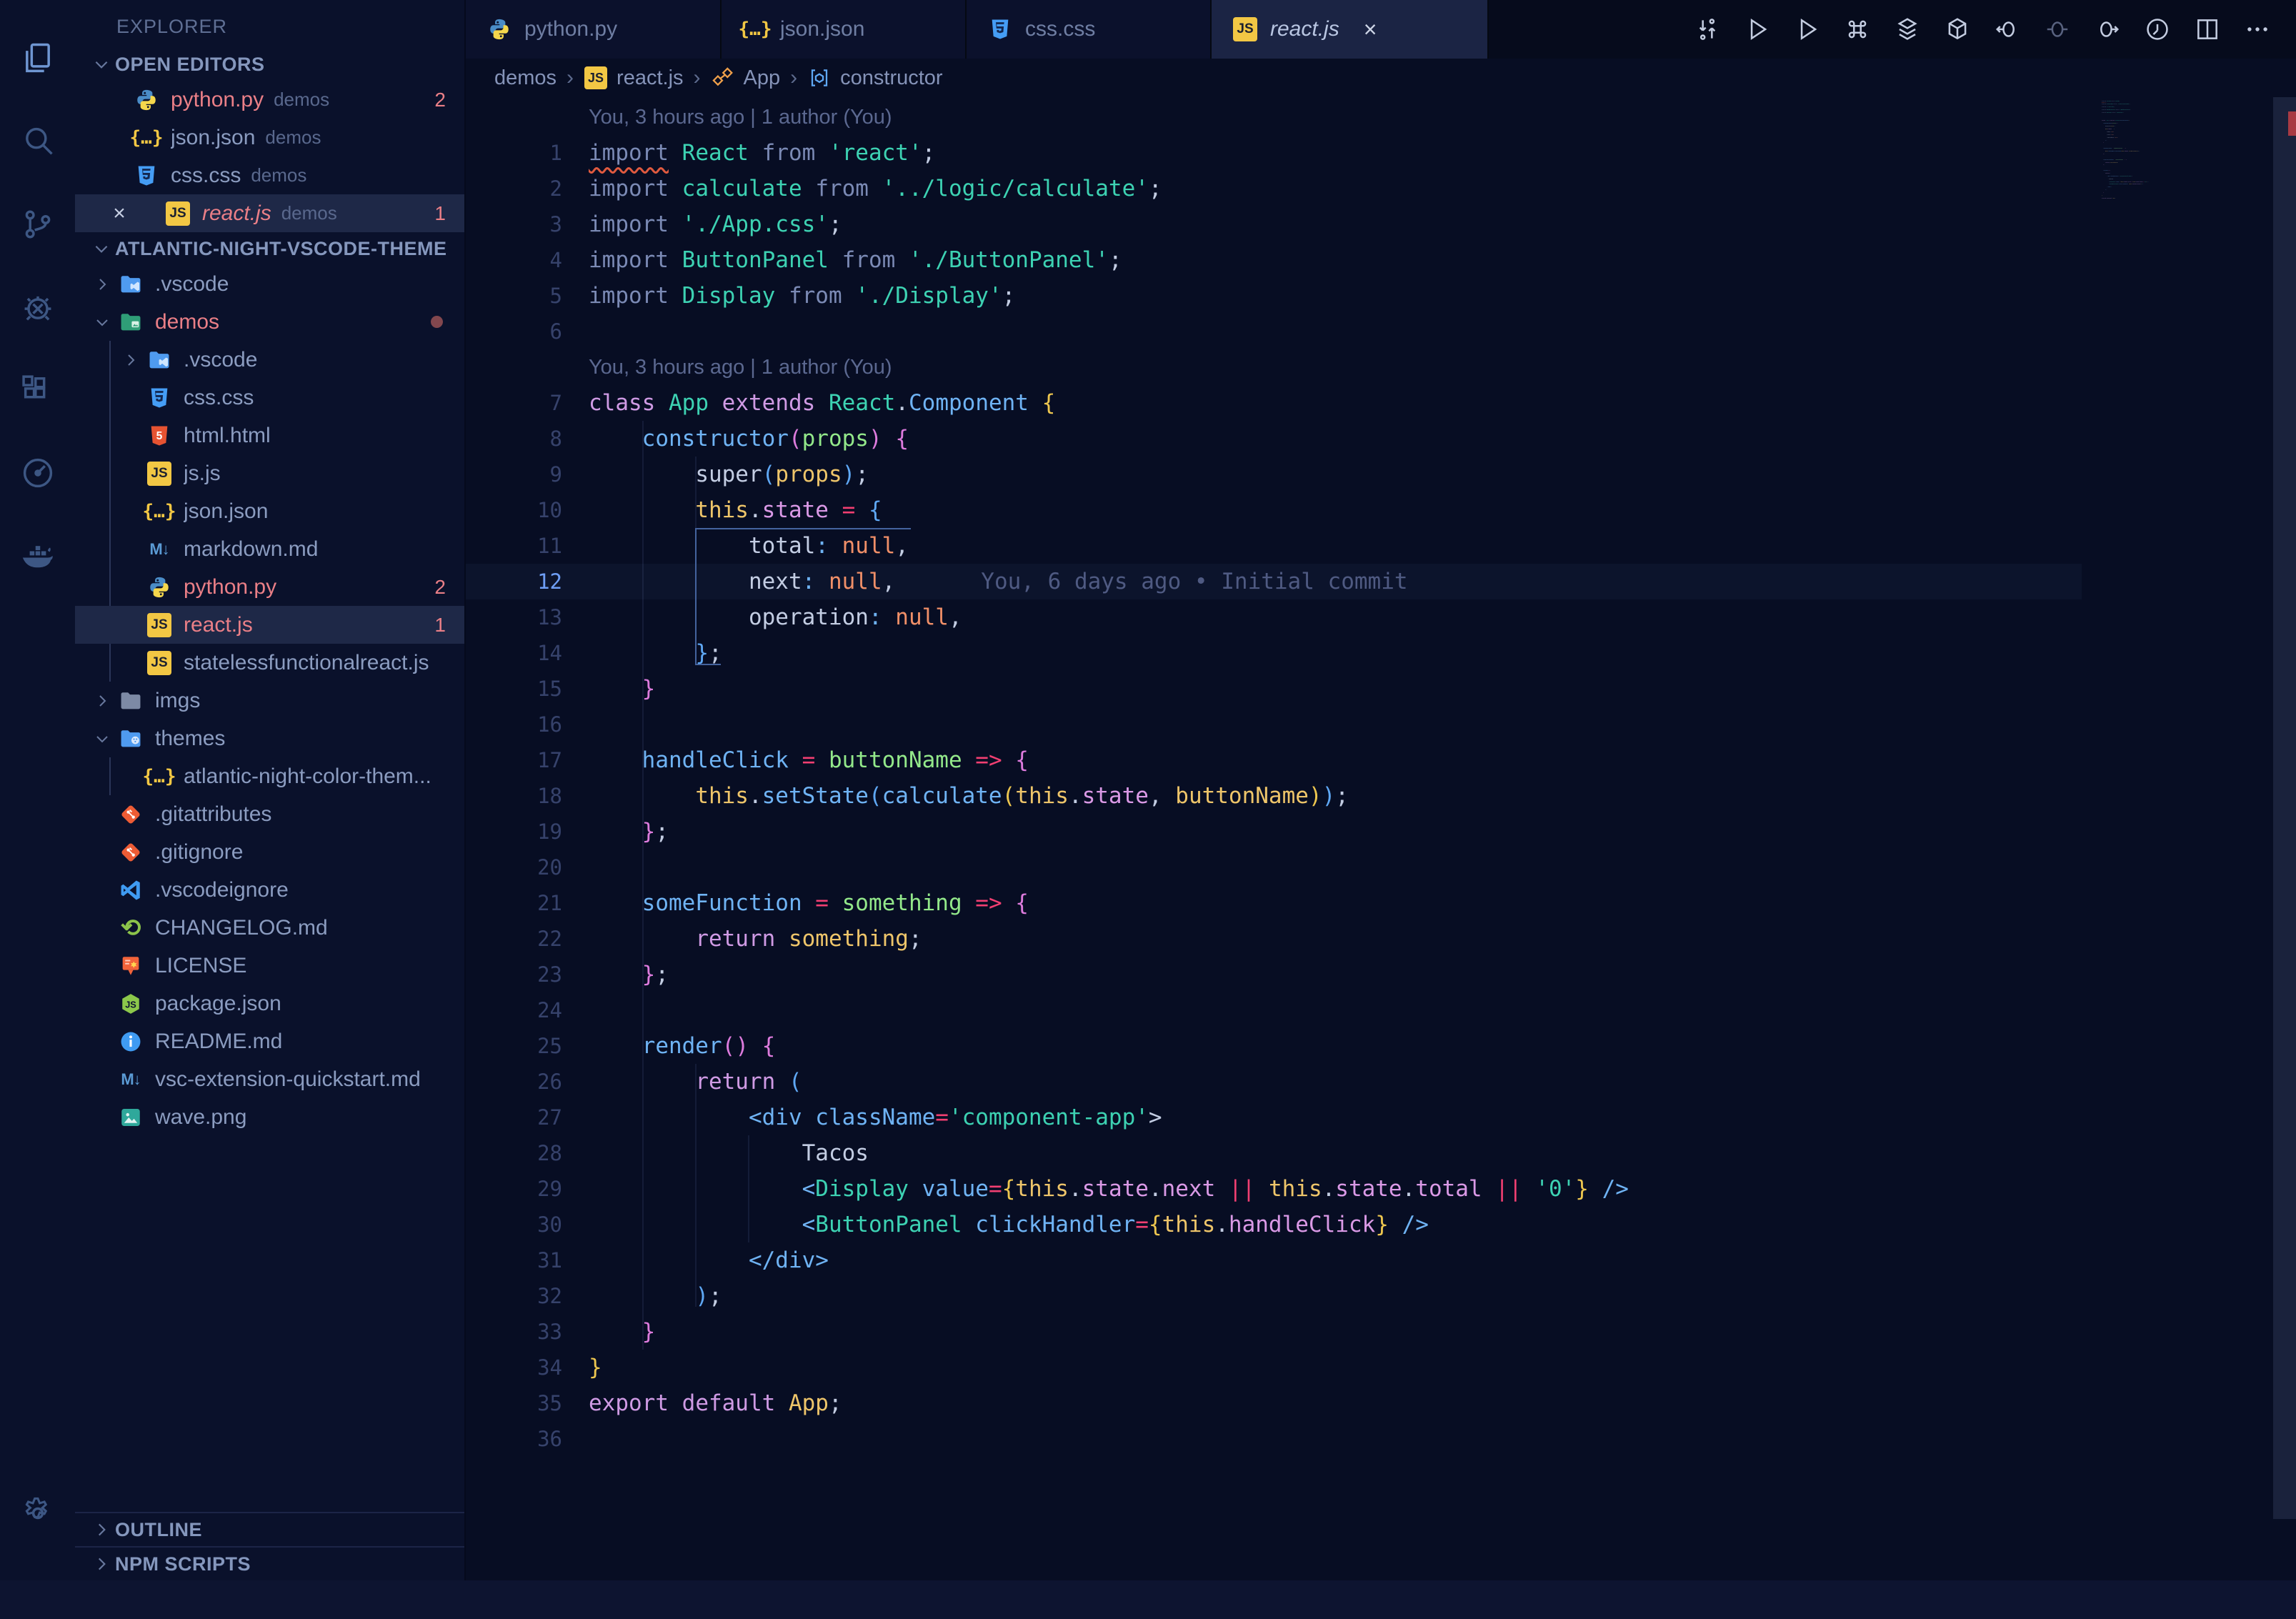 The image size is (2296, 1619). I want to click on code-line-33: 33 }, so click(1381, 1332).